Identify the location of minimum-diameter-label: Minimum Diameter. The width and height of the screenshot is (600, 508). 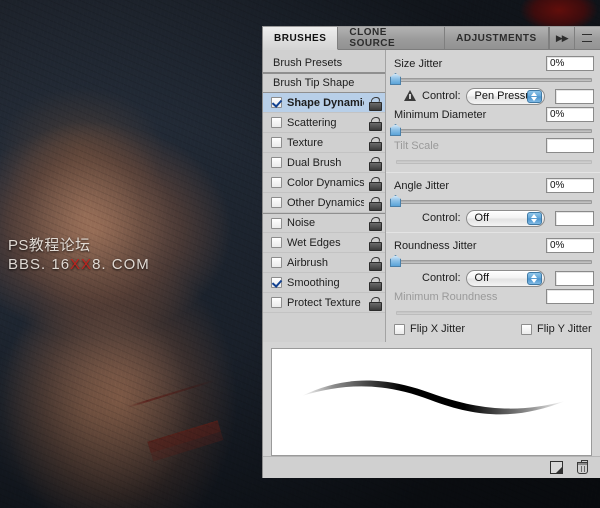
(440, 114).